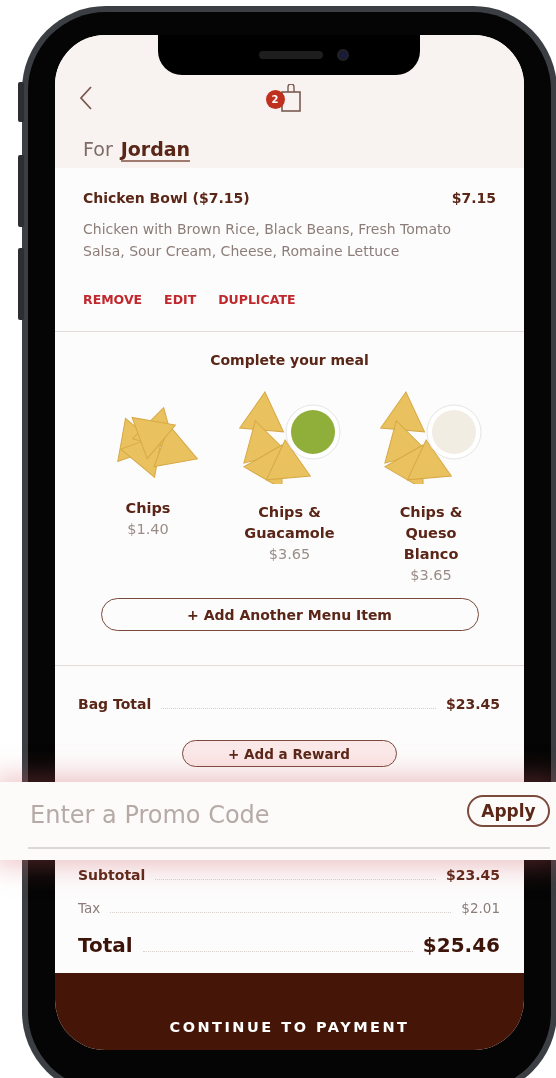 This screenshot has width=556, height=1078. I want to click on customer-name: Jordan, so click(155, 150).